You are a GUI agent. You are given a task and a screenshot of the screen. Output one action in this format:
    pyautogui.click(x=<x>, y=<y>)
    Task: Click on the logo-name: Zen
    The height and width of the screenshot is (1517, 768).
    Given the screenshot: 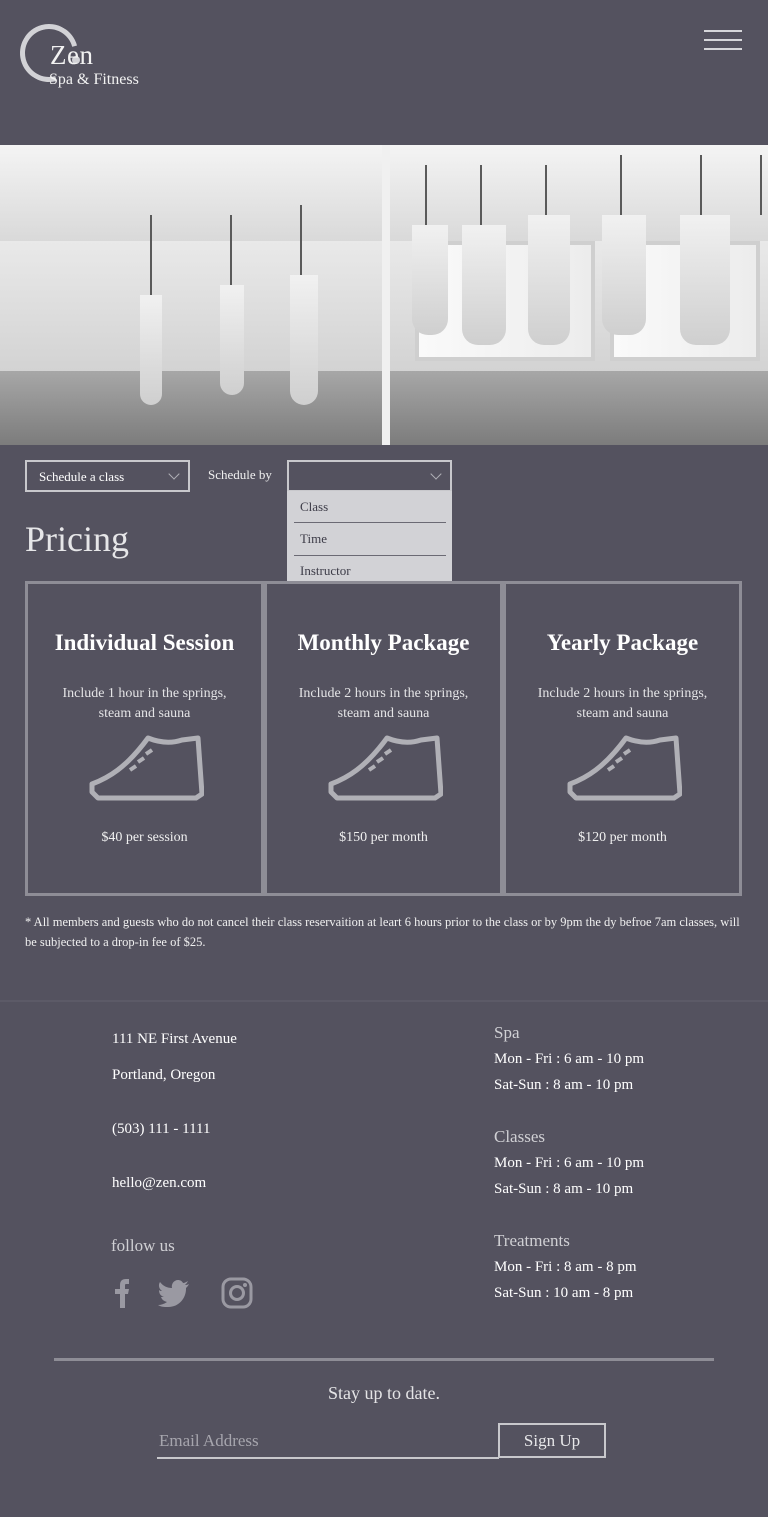 What is the action you would take?
    pyautogui.click(x=72, y=55)
    